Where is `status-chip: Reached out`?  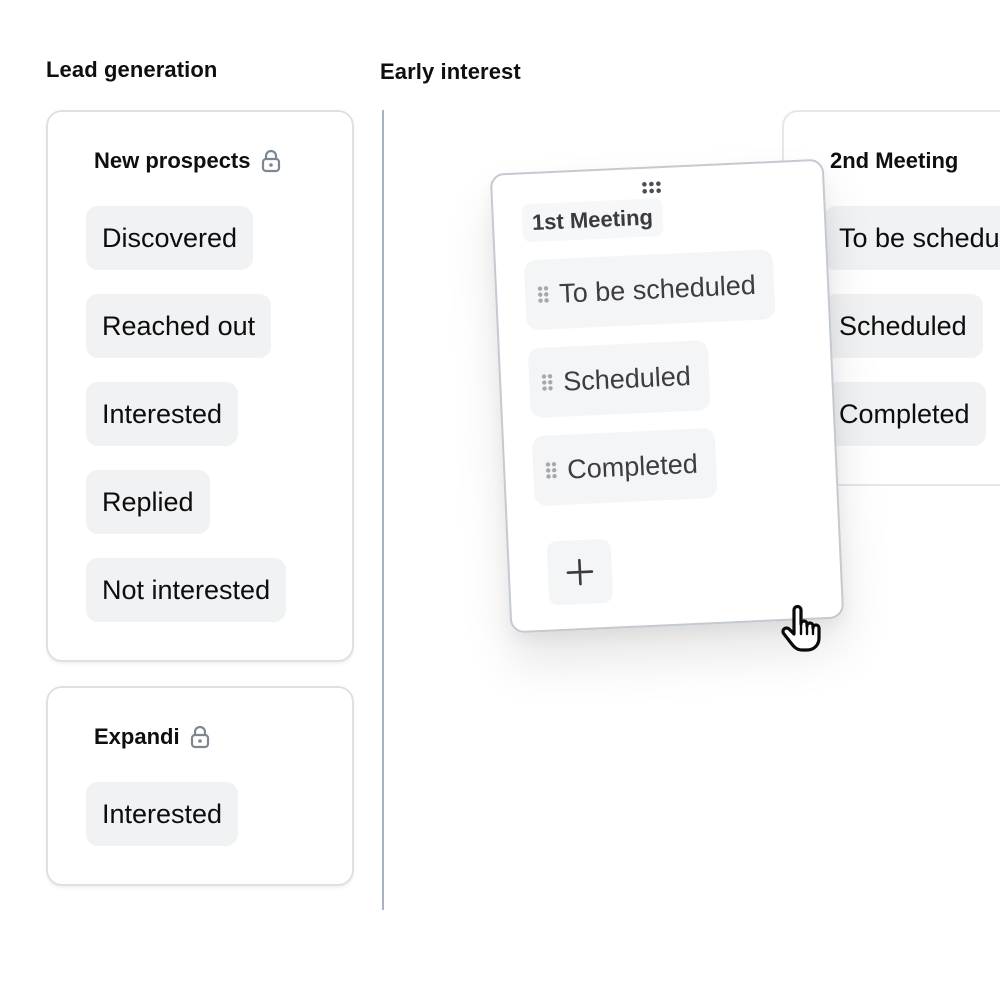 status-chip: Reached out is located at coordinates (179, 326).